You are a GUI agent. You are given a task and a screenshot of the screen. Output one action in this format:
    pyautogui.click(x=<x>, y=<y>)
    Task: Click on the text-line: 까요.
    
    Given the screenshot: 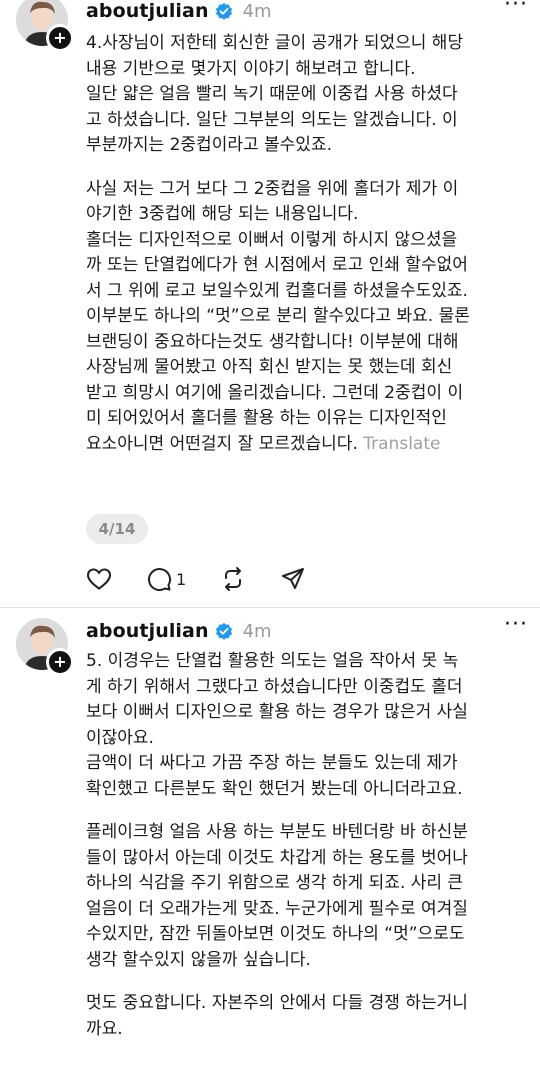 What is the action you would take?
    pyautogui.click(x=104, y=1028)
    